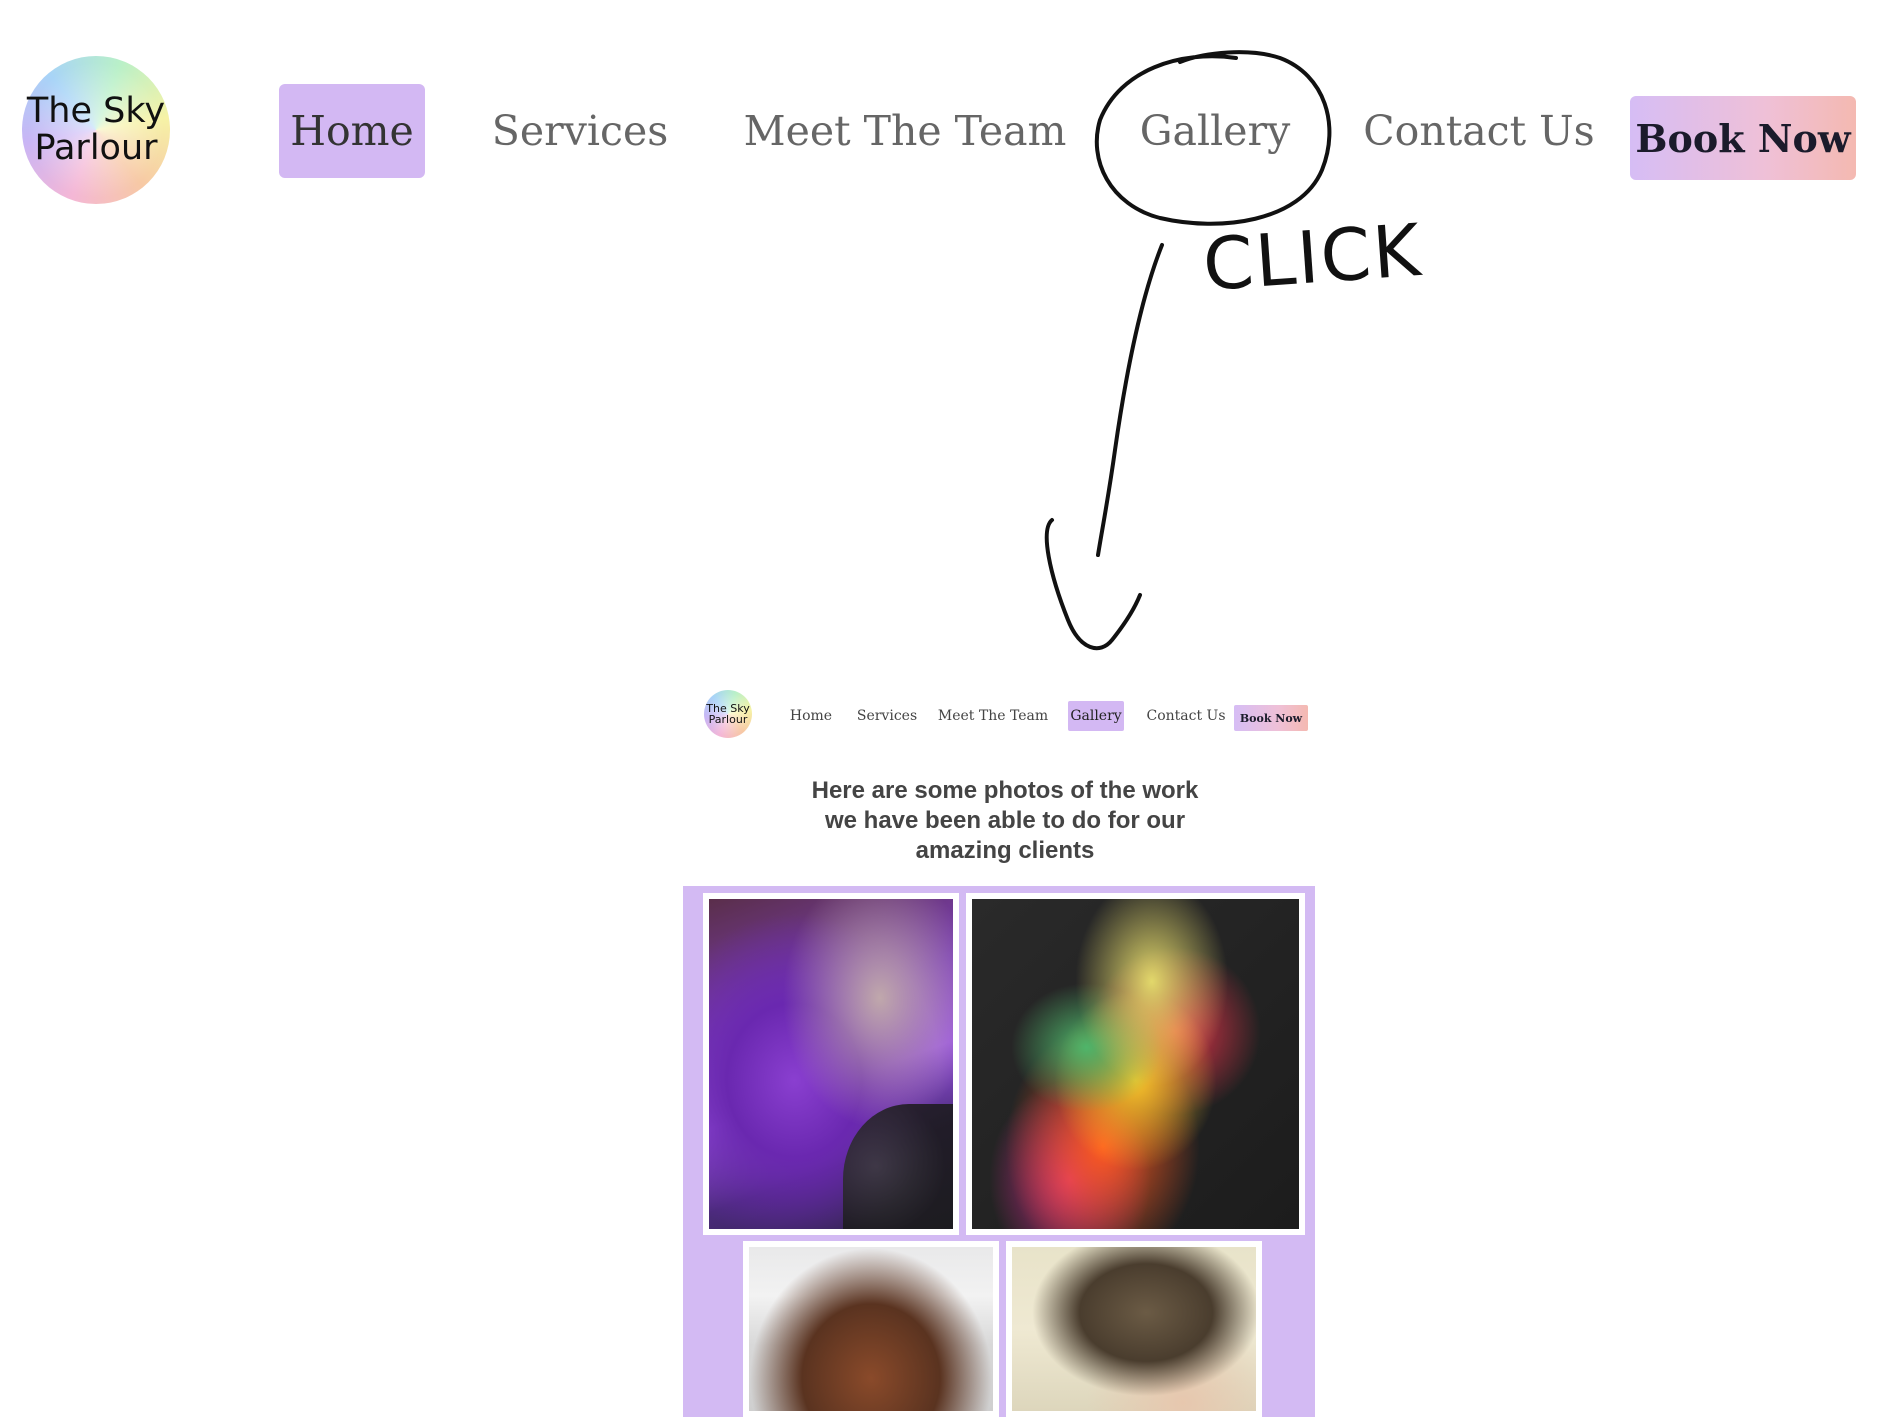  What do you see at coordinates (728, 719) in the screenshot?
I see `preview-logo-line2: Parlour` at bounding box center [728, 719].